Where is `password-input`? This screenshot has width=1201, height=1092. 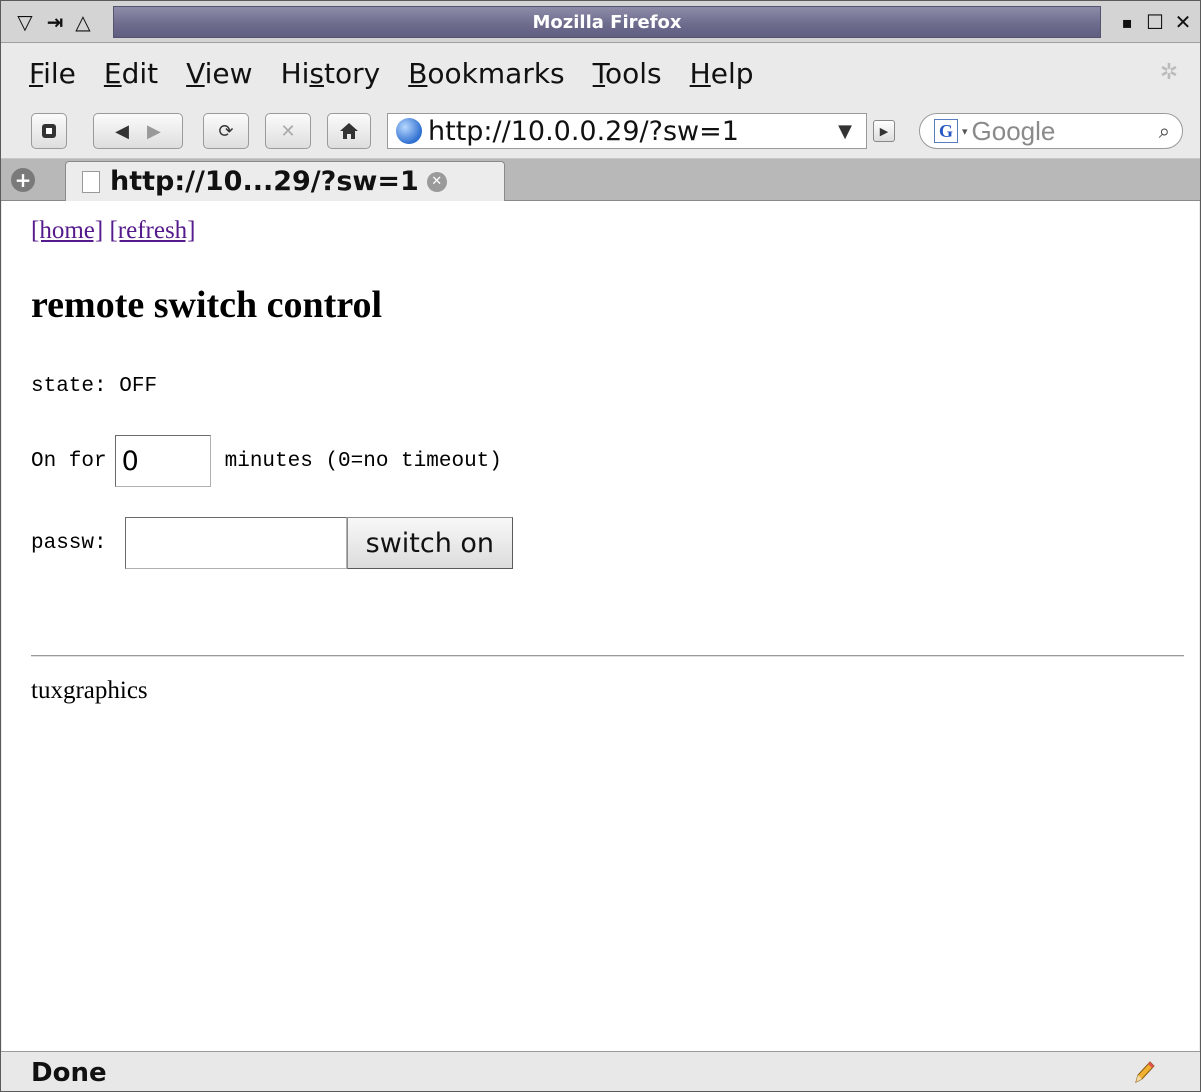
password-input is located at coordinates (235, 543).